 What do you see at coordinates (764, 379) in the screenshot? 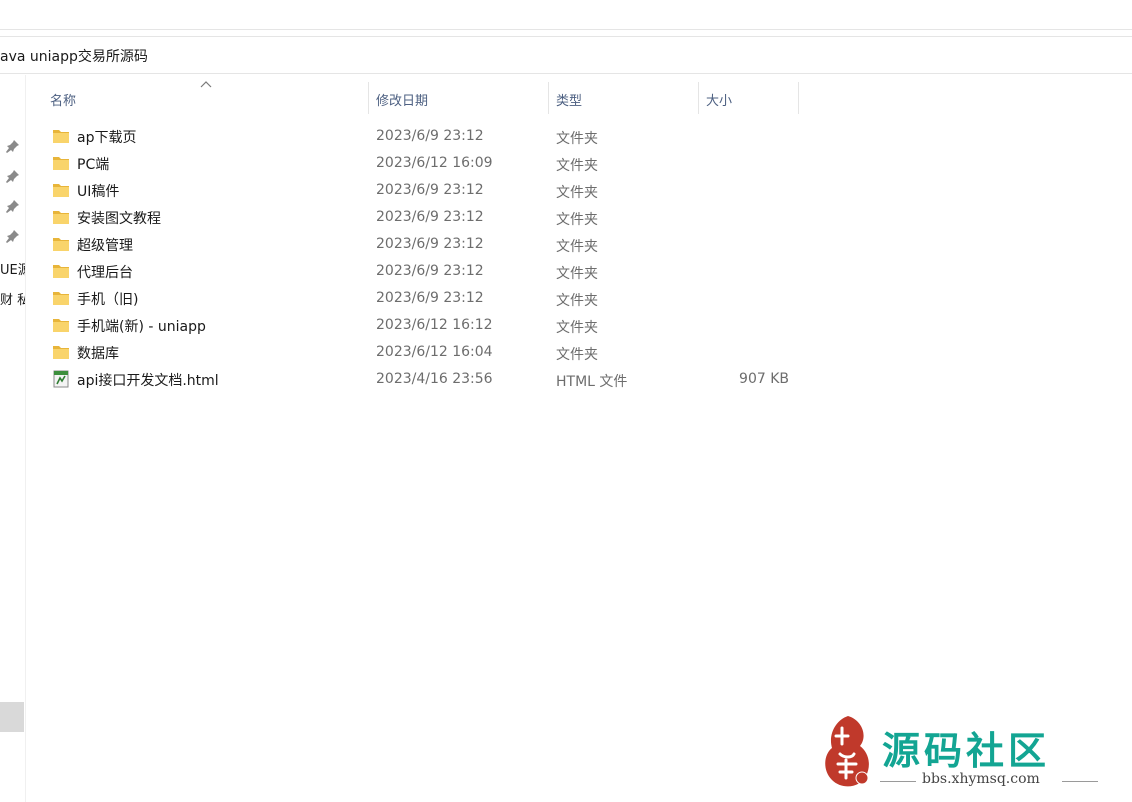
I see `file-size: 907 KB` at bounding box center [764, 379].